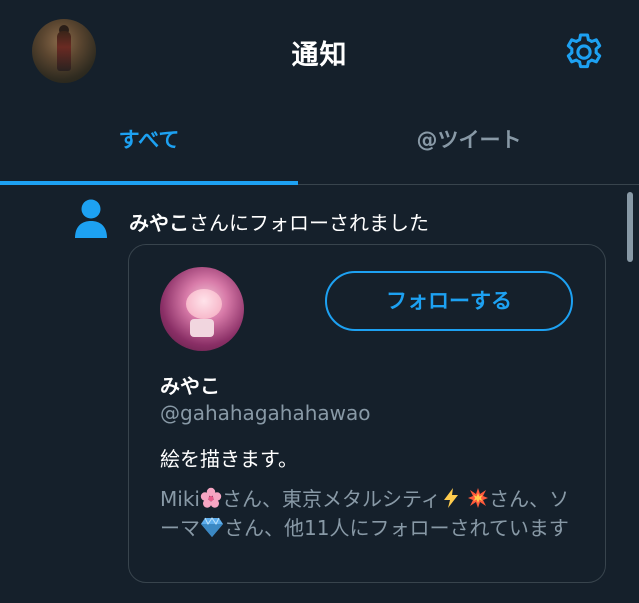 The height and width of the screenshot is (603, 639). Describe the element at coordinates (91, 218) in the screenshot. I see `person-icon` at that location.